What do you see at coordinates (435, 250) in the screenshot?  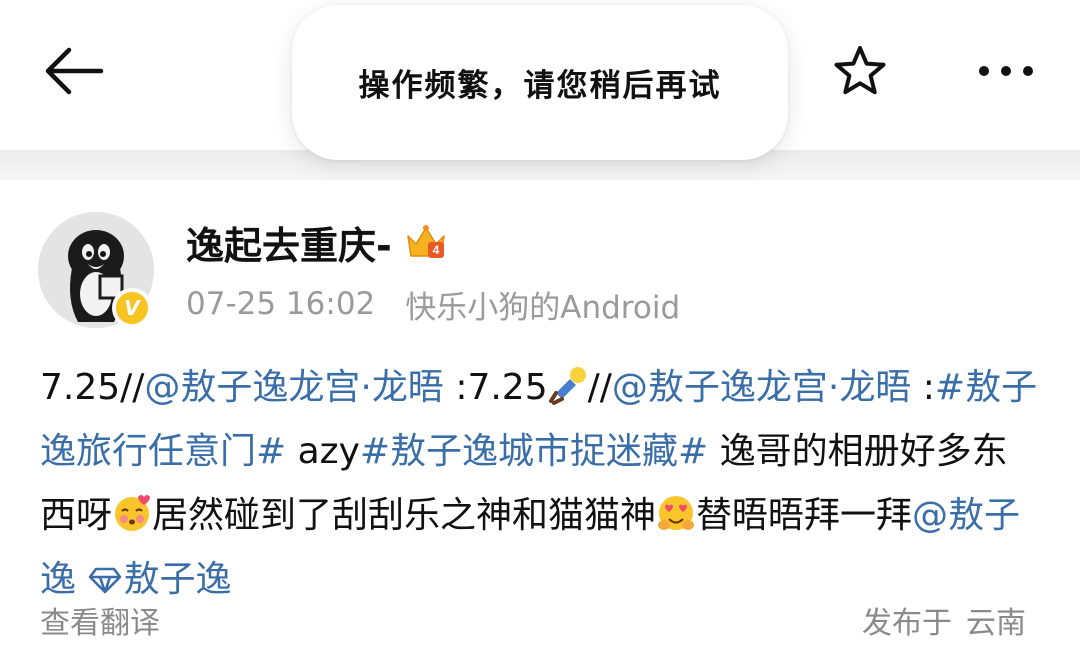 I see `svg-text: 4` at bounding box center [435, 250].